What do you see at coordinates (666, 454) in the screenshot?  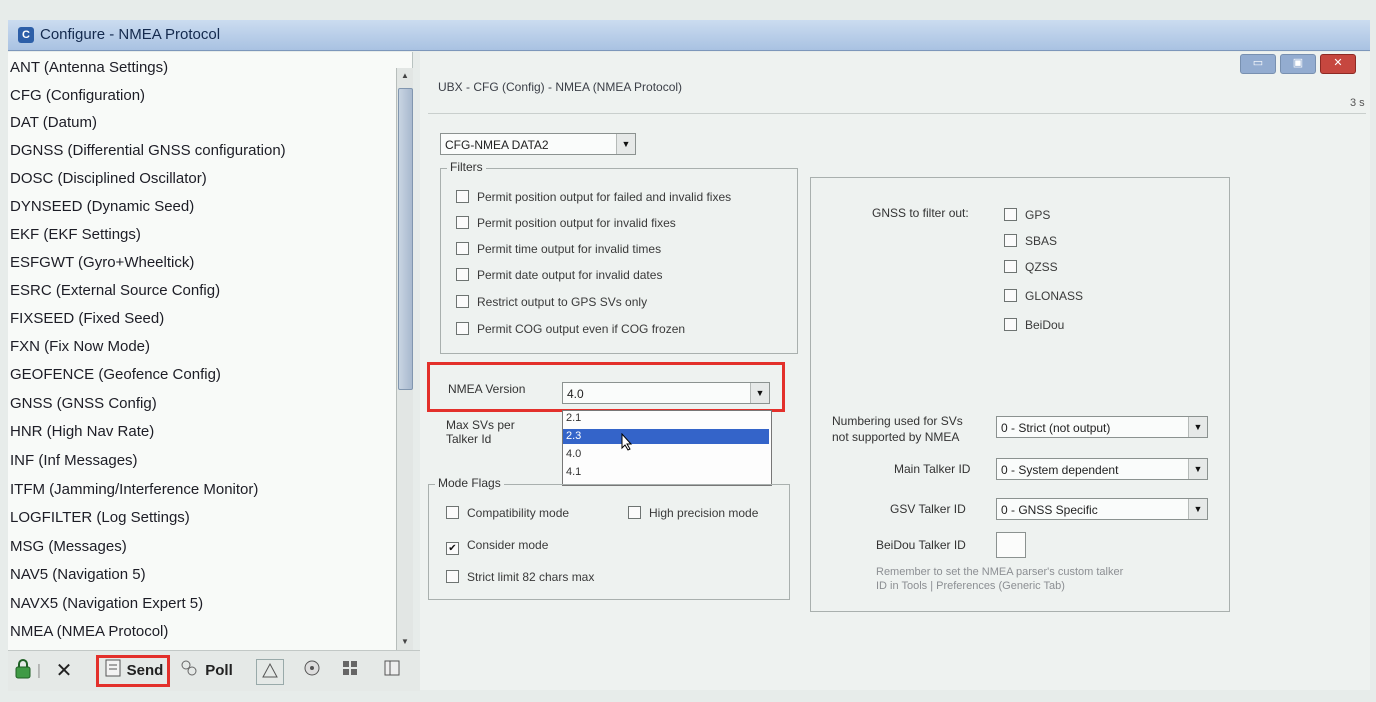 I see `dropdown-option: 4.0` at bounding box center [666, 454].